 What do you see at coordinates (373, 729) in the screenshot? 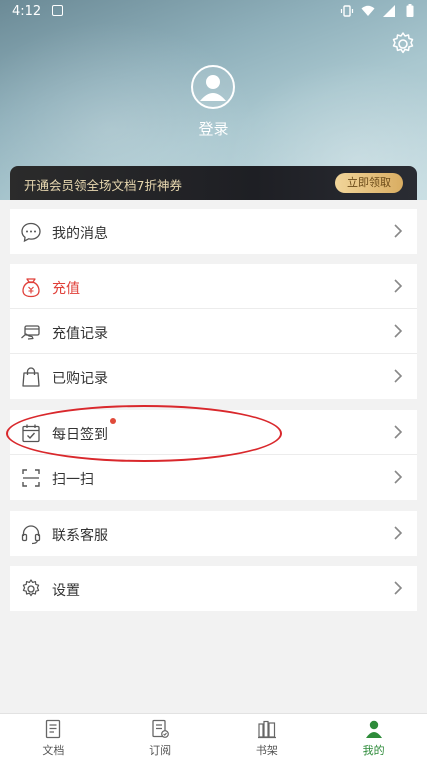
I see `user-icon` at bounding box center [373, 729].